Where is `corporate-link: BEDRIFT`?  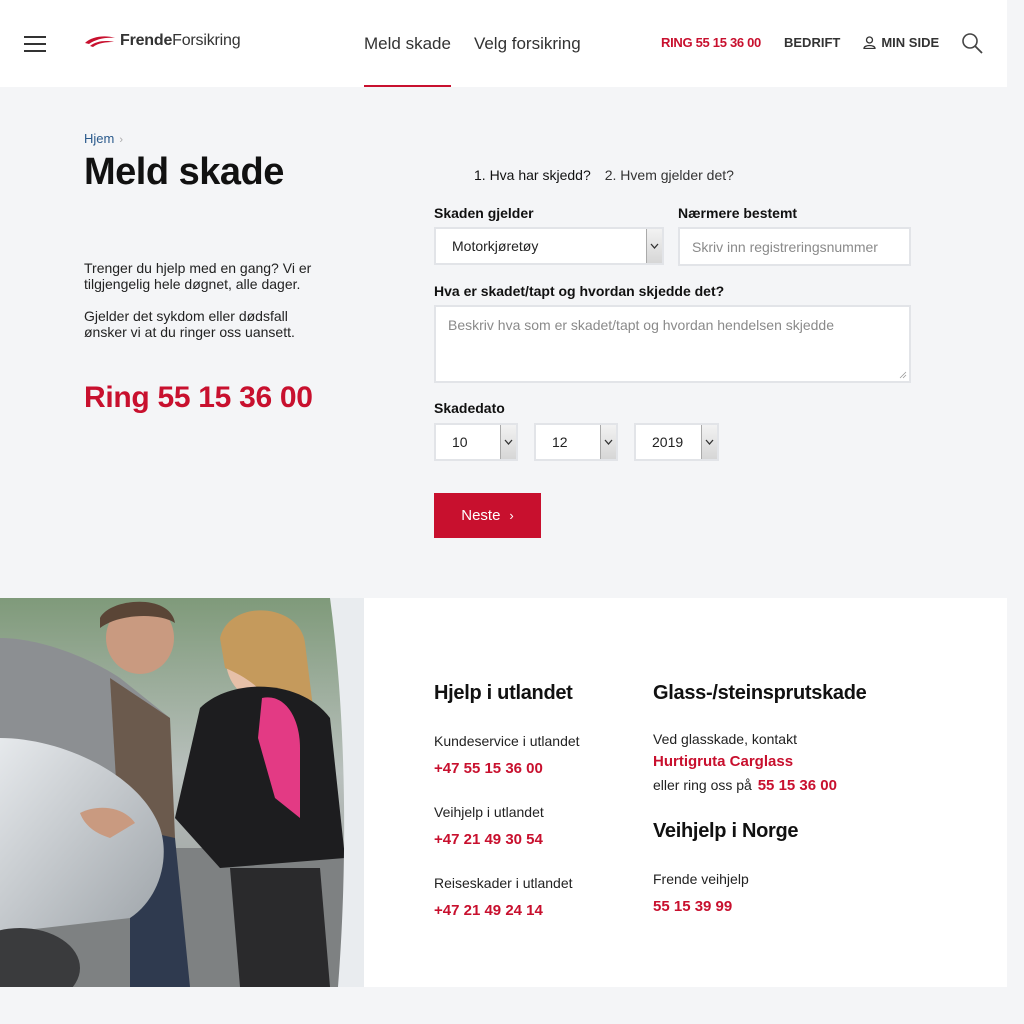
corporate-link: BEDRIFT is located at coordinates (812, 42).